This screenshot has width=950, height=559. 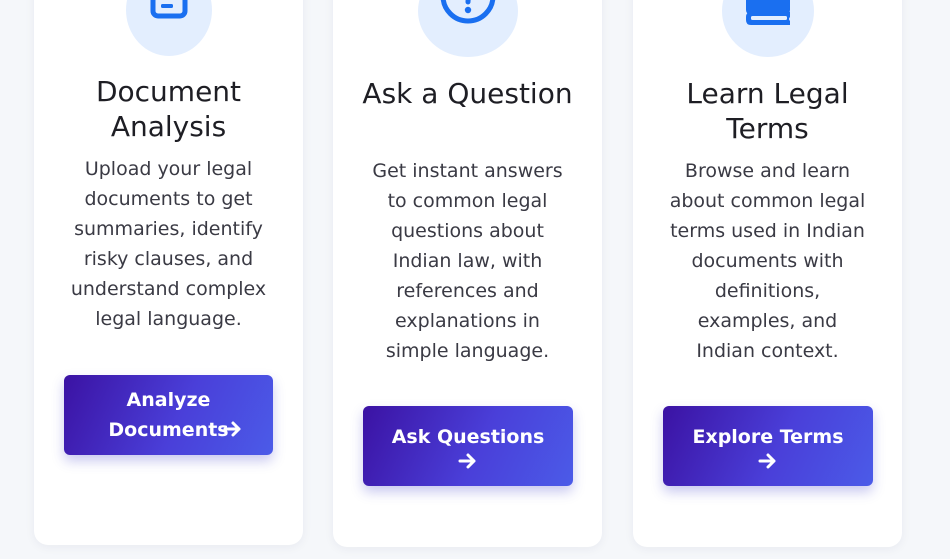 I want to click on ask-questions-button: Ask Questions, so click(x=468, y=446).